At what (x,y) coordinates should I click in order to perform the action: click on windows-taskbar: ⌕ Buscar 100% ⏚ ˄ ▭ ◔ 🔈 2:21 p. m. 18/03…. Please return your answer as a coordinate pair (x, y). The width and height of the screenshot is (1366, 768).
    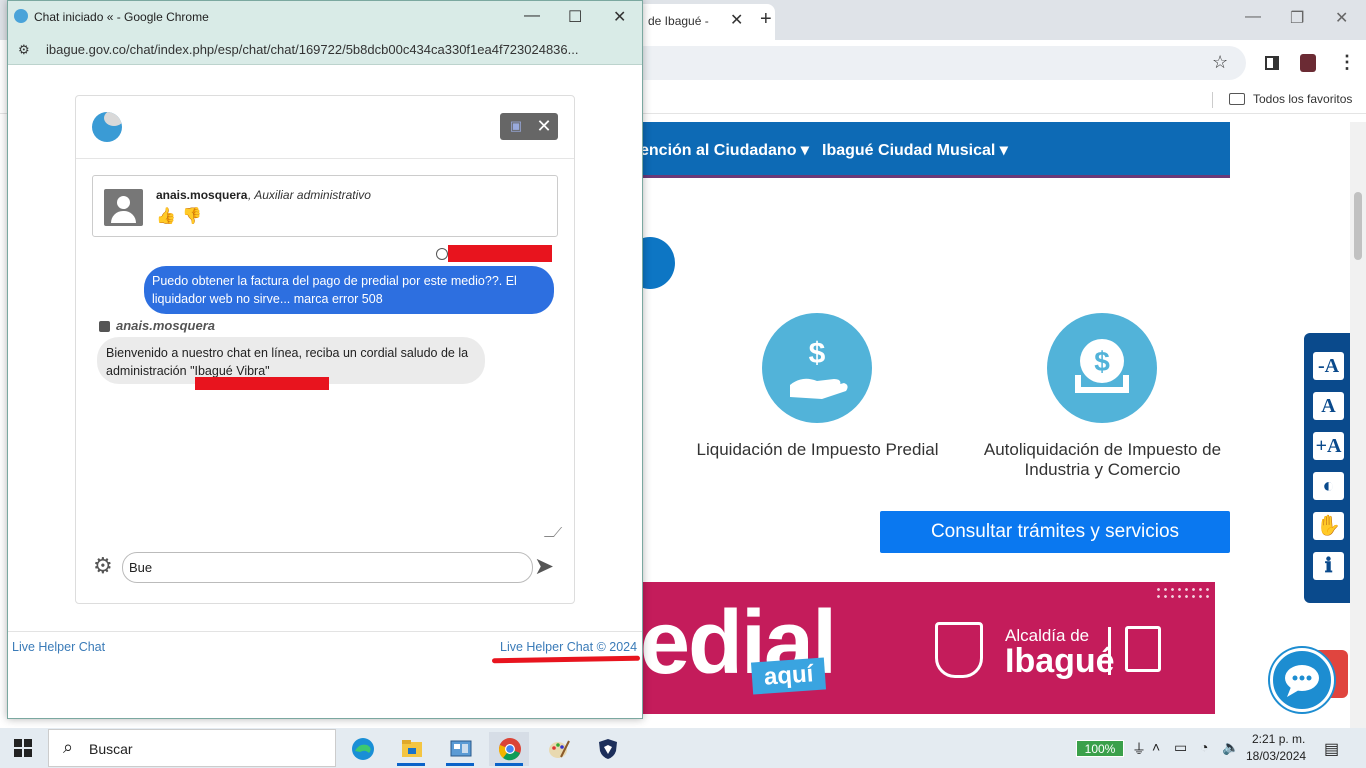
    Looking at the image, I should click on (683, 748).